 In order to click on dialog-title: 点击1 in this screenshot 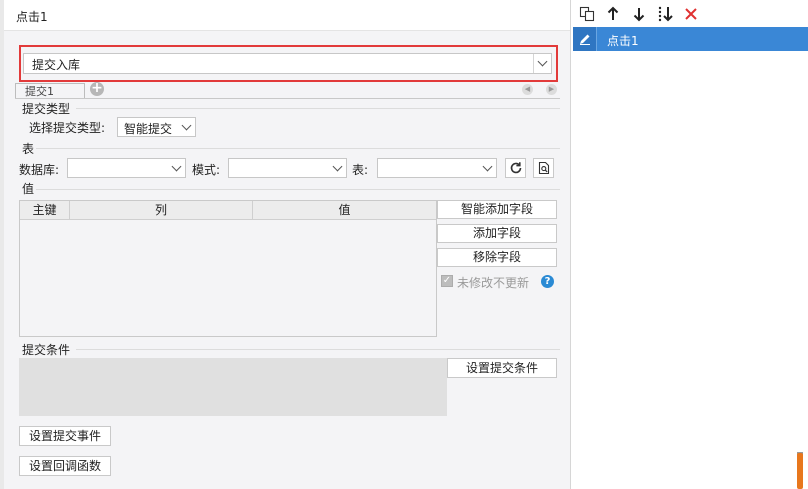, I will do `click(32, 17)`.